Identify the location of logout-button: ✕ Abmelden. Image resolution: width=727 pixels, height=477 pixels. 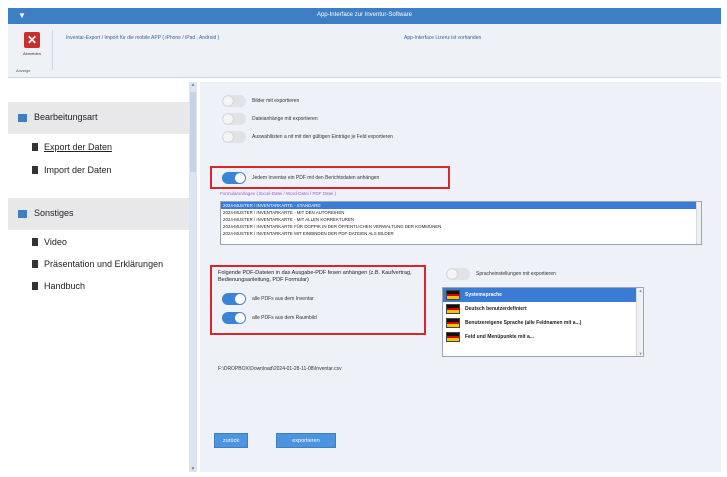
(32, 50).